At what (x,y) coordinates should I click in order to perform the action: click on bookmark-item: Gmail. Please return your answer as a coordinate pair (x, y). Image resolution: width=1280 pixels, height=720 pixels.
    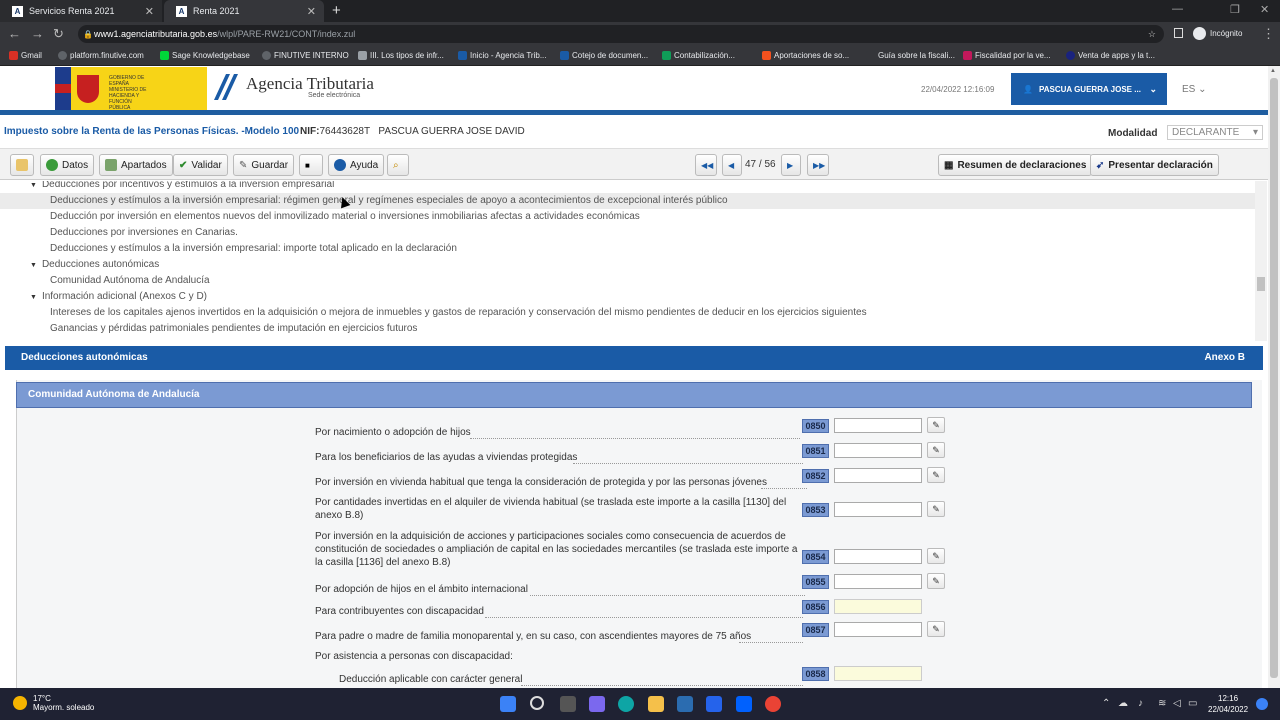
    Looking at the image, I should click on (25, 55).